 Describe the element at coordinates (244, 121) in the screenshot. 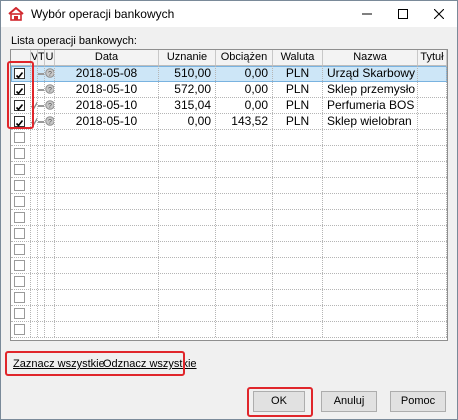

I see `cell-obciazenie: 143,52` at that location.